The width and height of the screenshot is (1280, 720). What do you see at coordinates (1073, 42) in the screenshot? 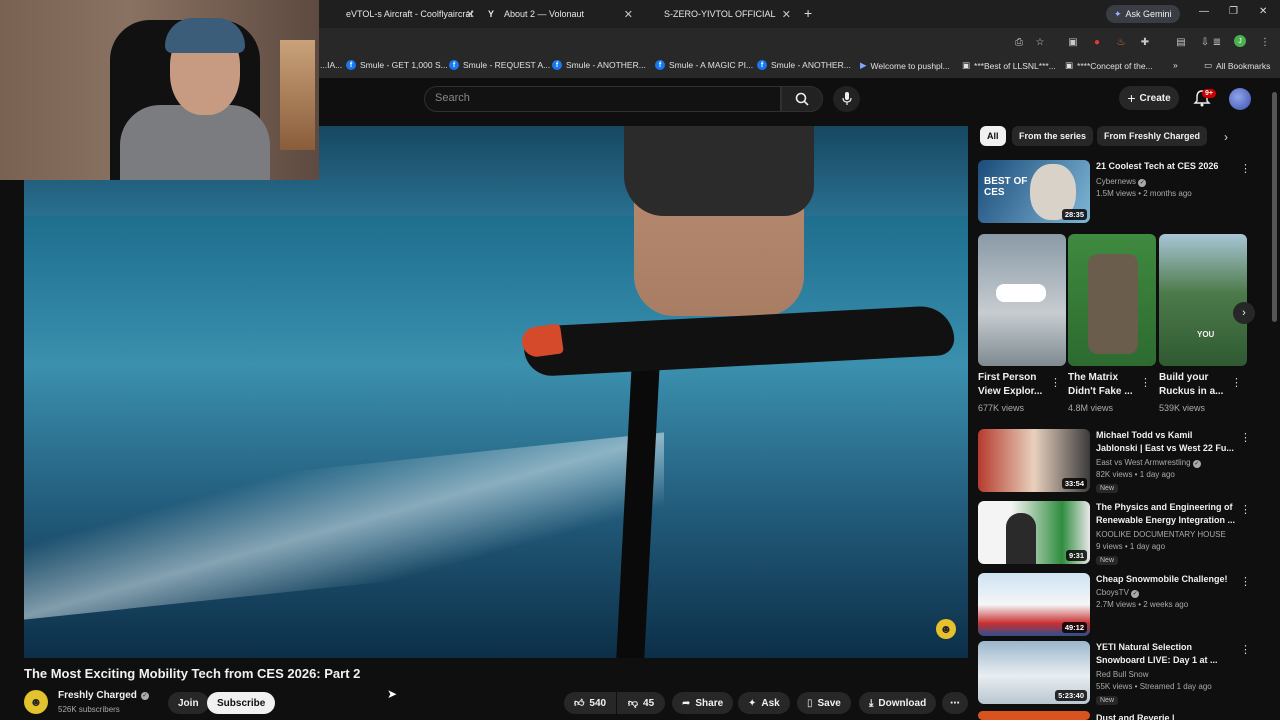
I see `extension-icon: ▣` at bounding box center [1073, 42].